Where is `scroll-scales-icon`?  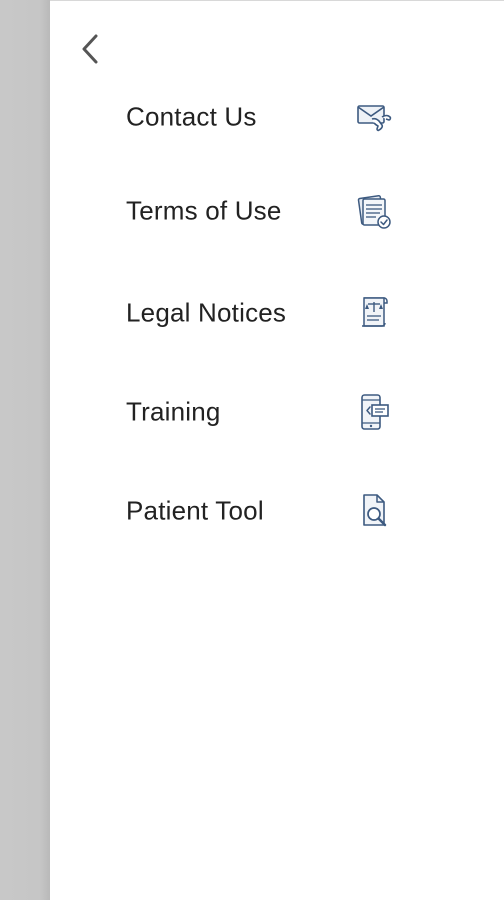
scroll-scales-icon is located at coordinates (374, 313).